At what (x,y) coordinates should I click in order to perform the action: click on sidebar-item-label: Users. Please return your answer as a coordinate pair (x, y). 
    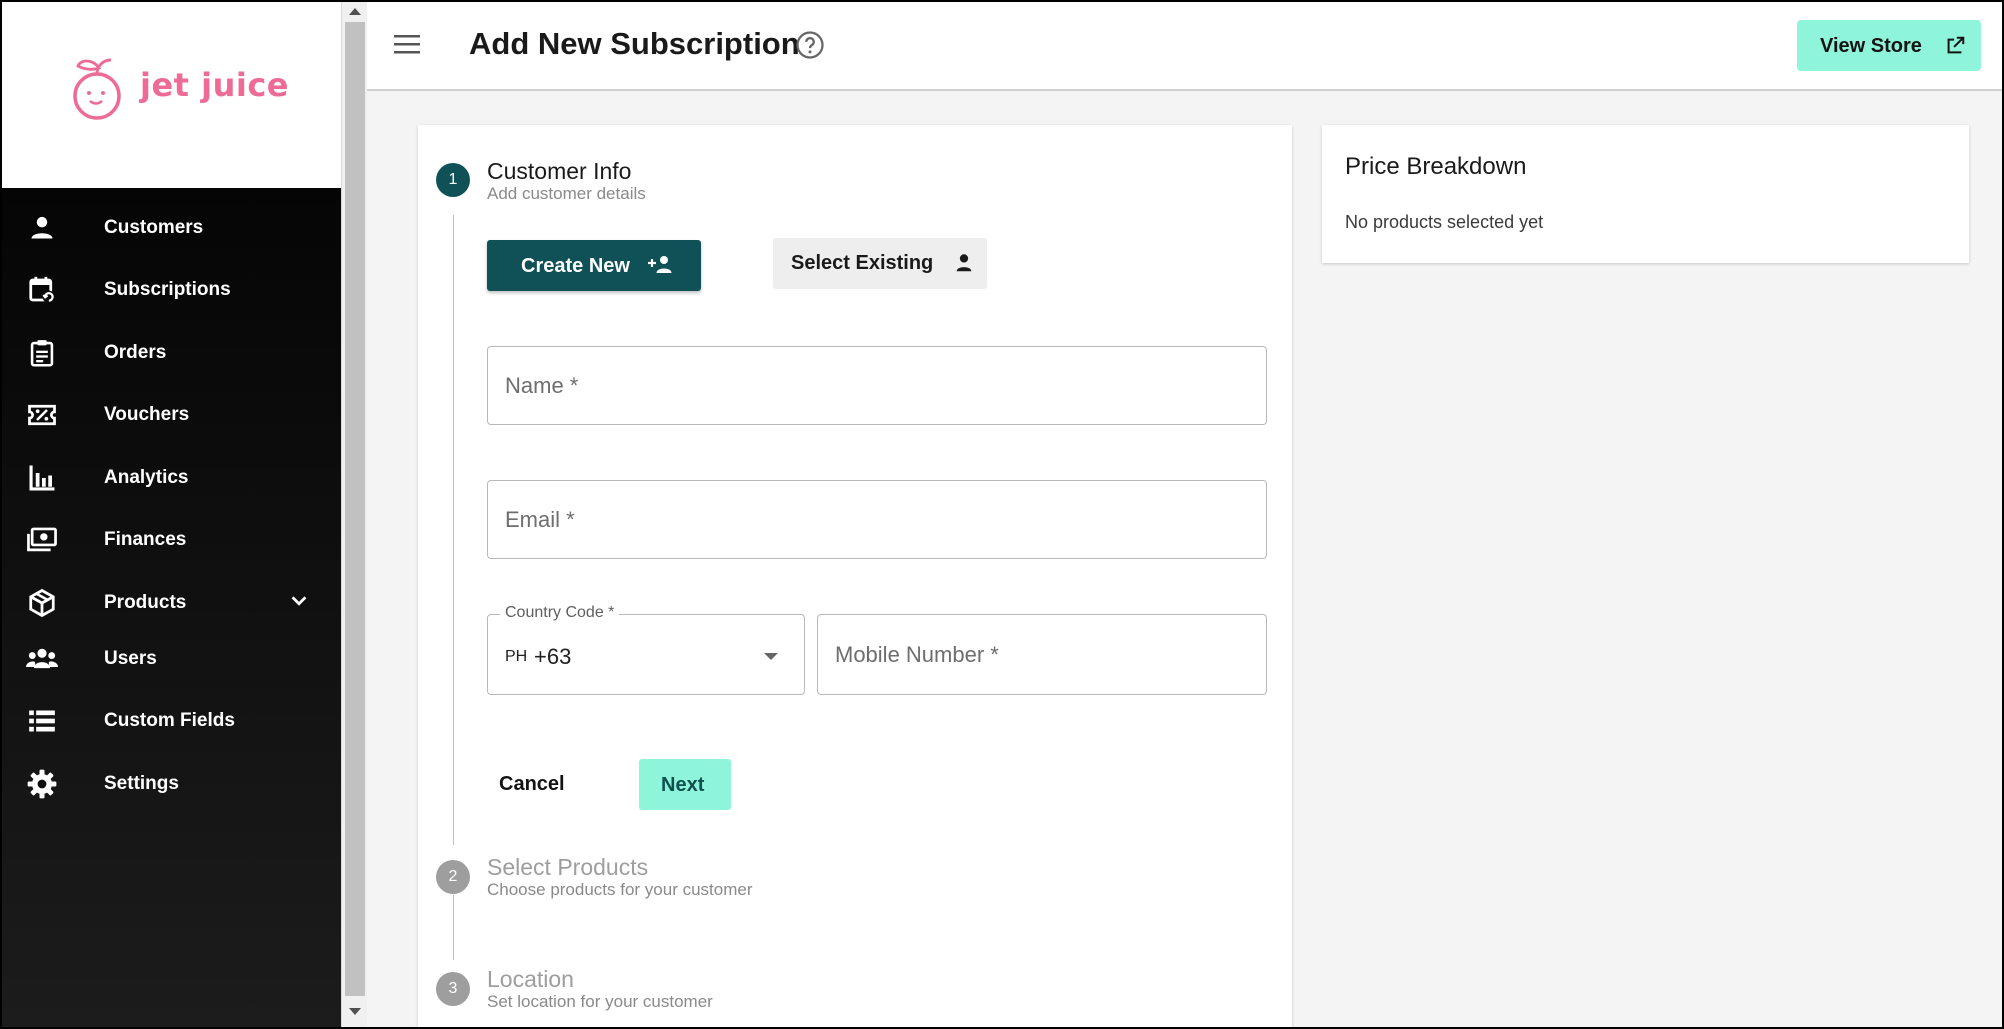
    Looking at the image, I should click on (130, 658).